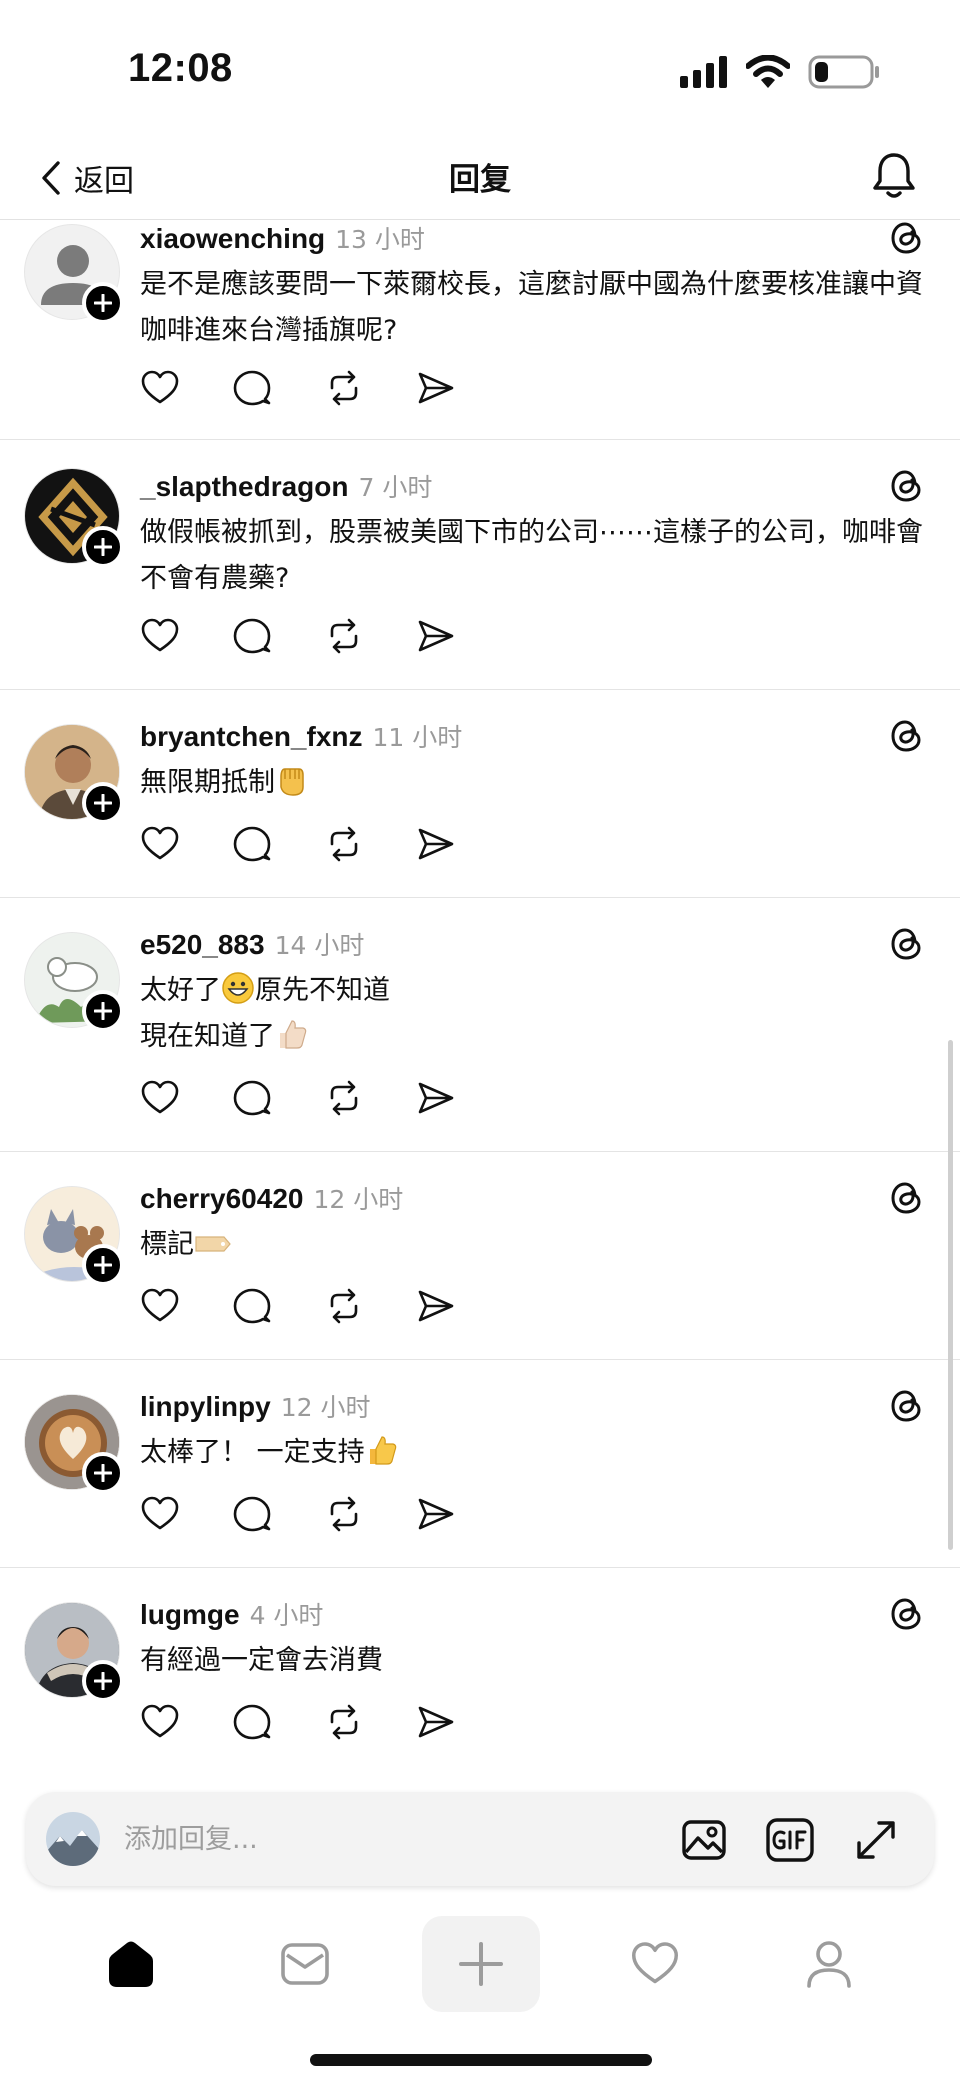 The image size is (960, 2086). Describe the element at coordinates (894, 176) in the screenshot. I see `notifications-button` at that location.